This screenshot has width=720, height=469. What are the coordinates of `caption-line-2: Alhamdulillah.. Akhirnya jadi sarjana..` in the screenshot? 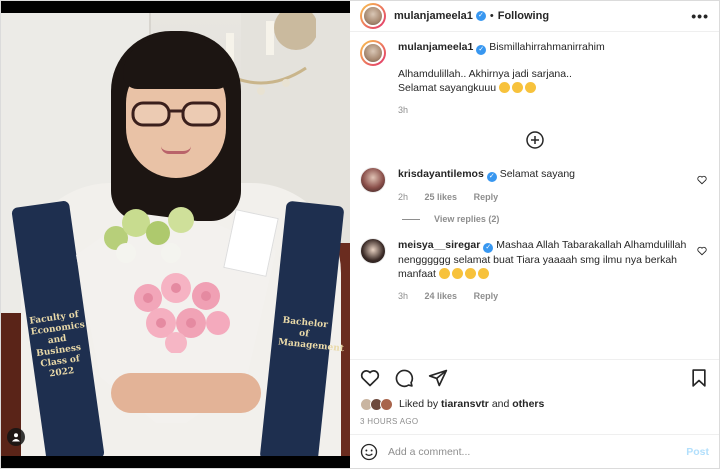 It's located at (485, 74).